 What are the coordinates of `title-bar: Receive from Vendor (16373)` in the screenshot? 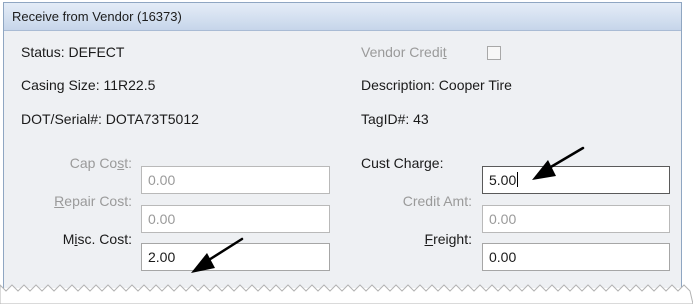 It's located at (342, 17).